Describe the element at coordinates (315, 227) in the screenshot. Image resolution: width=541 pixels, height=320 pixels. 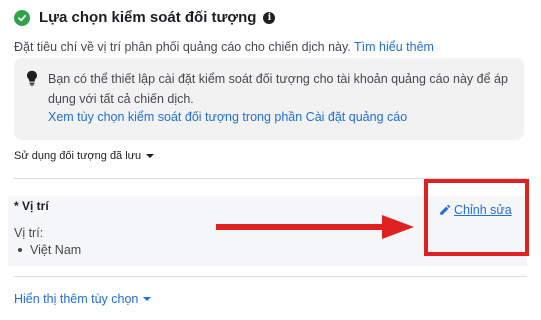
I see `red-arrow` at that location.